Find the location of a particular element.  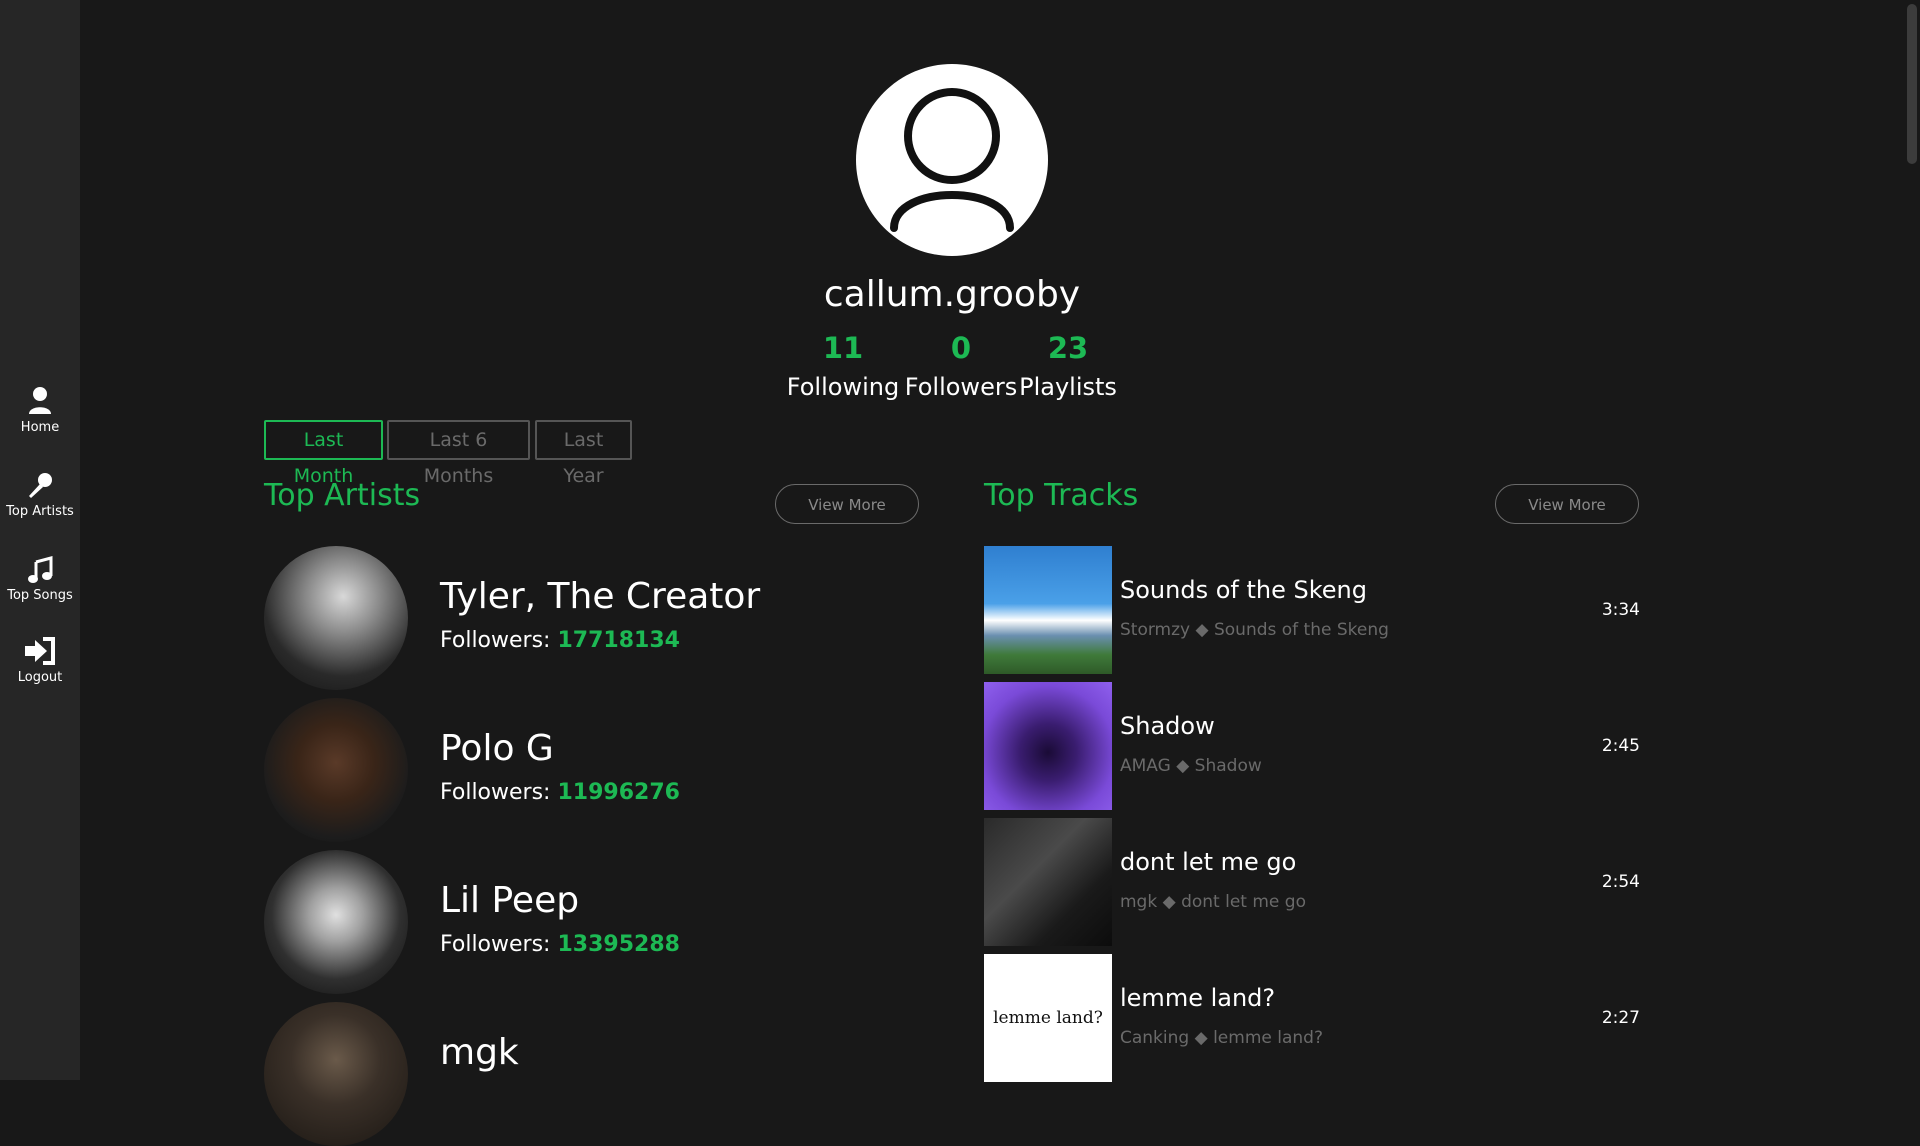

sidebar-item-logout: Logout is located at coordinates (40, 660).